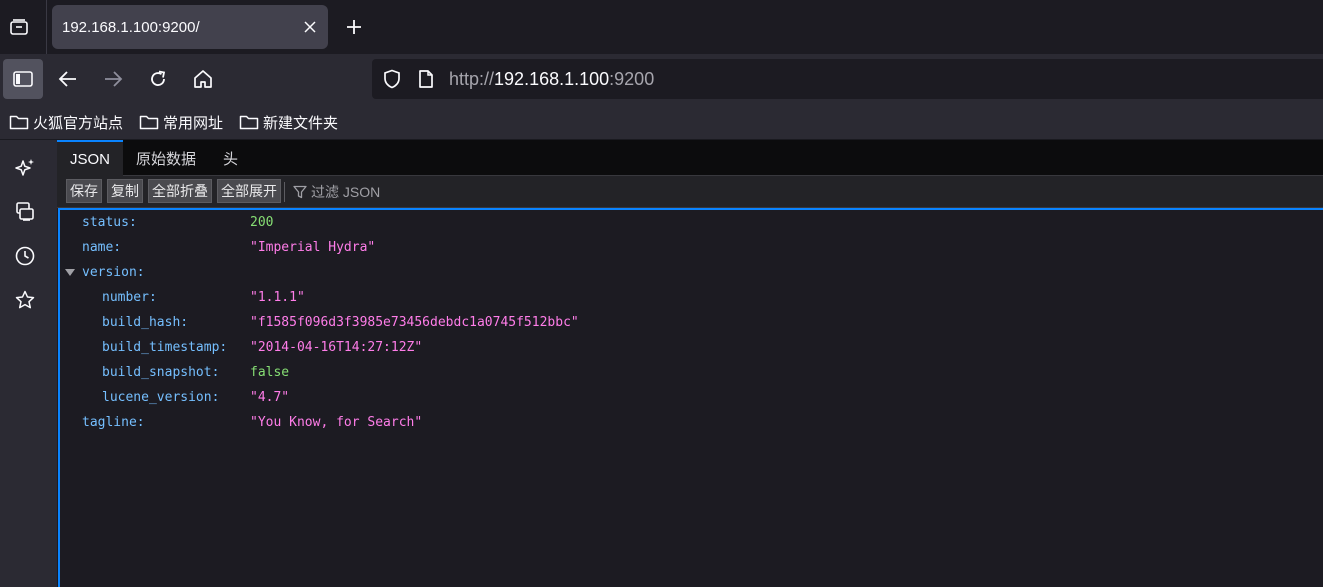 Image resolution: width=1323 pixels, height=587 pixels. Describe the element at coordinates (113, 272) in the screenshot. I see `json-key: version:` at that location.